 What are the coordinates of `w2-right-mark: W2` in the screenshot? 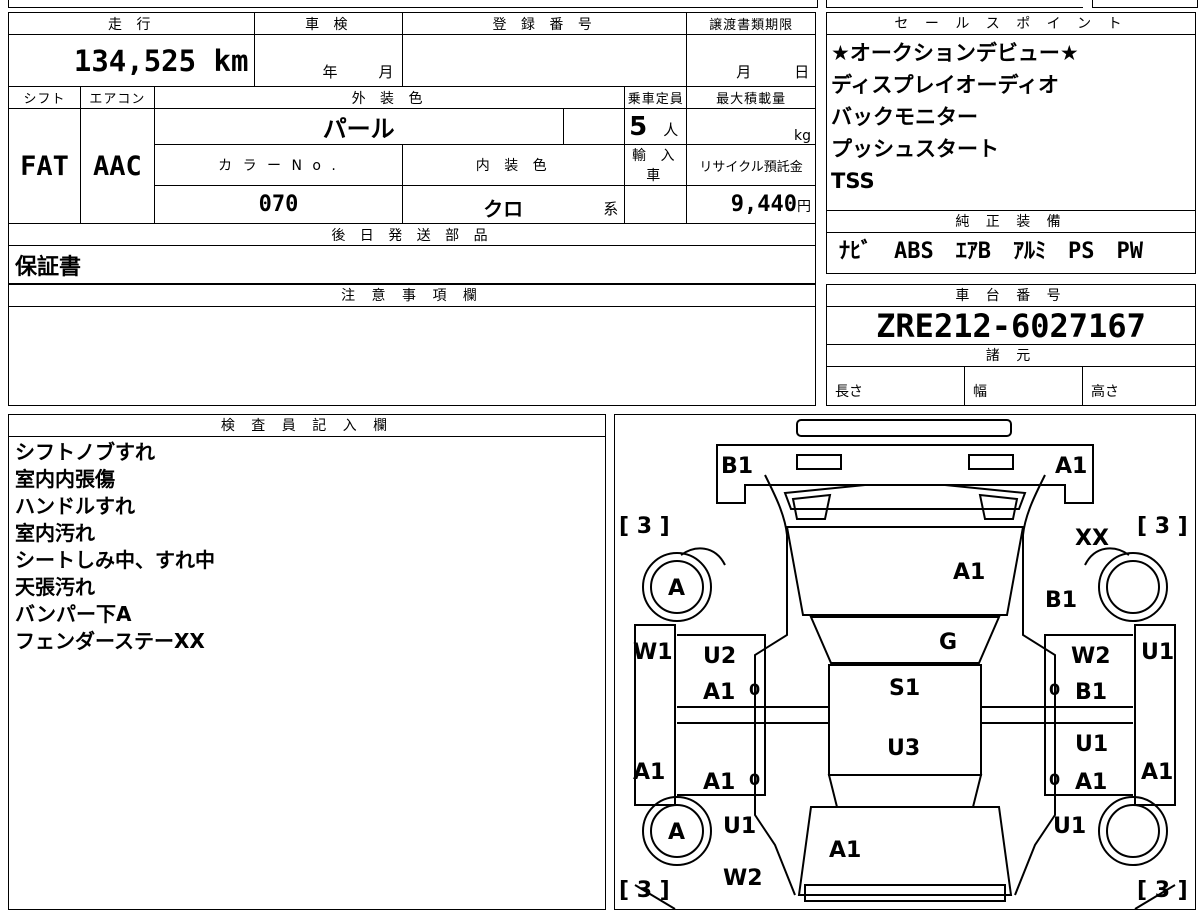 It's located at (1091, 656).